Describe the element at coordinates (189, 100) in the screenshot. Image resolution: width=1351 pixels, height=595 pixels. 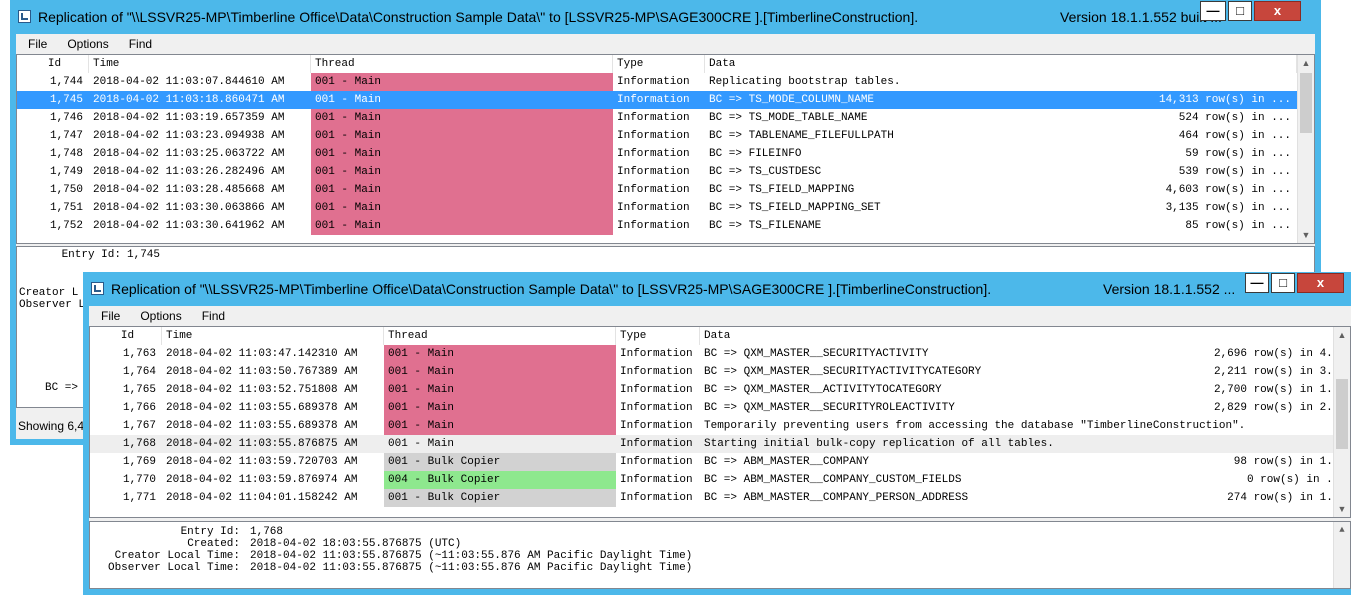
I see `cell-time: 2018-04-02 11:03:18.860471 AM` at that location.